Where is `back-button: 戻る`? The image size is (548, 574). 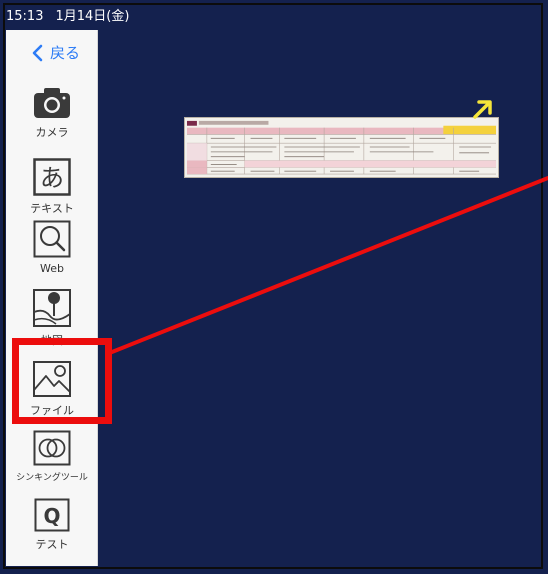
back-button: 戻る is located at coordinates (54, 52).